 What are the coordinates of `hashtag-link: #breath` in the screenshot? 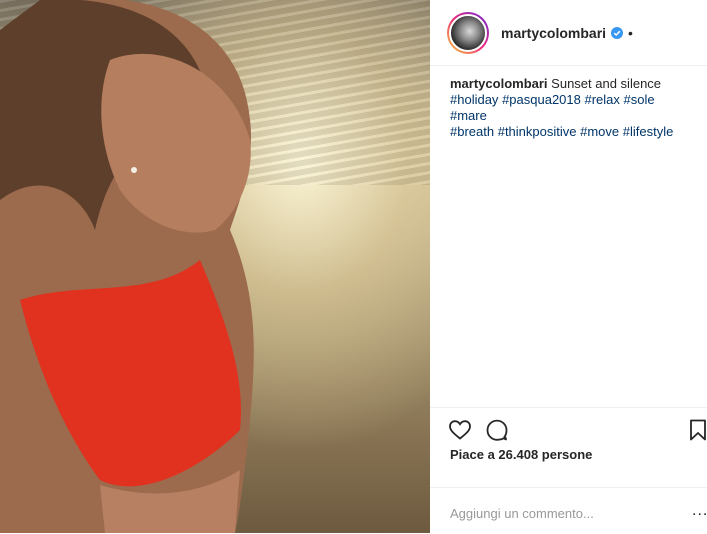 It's located at (472, 131).